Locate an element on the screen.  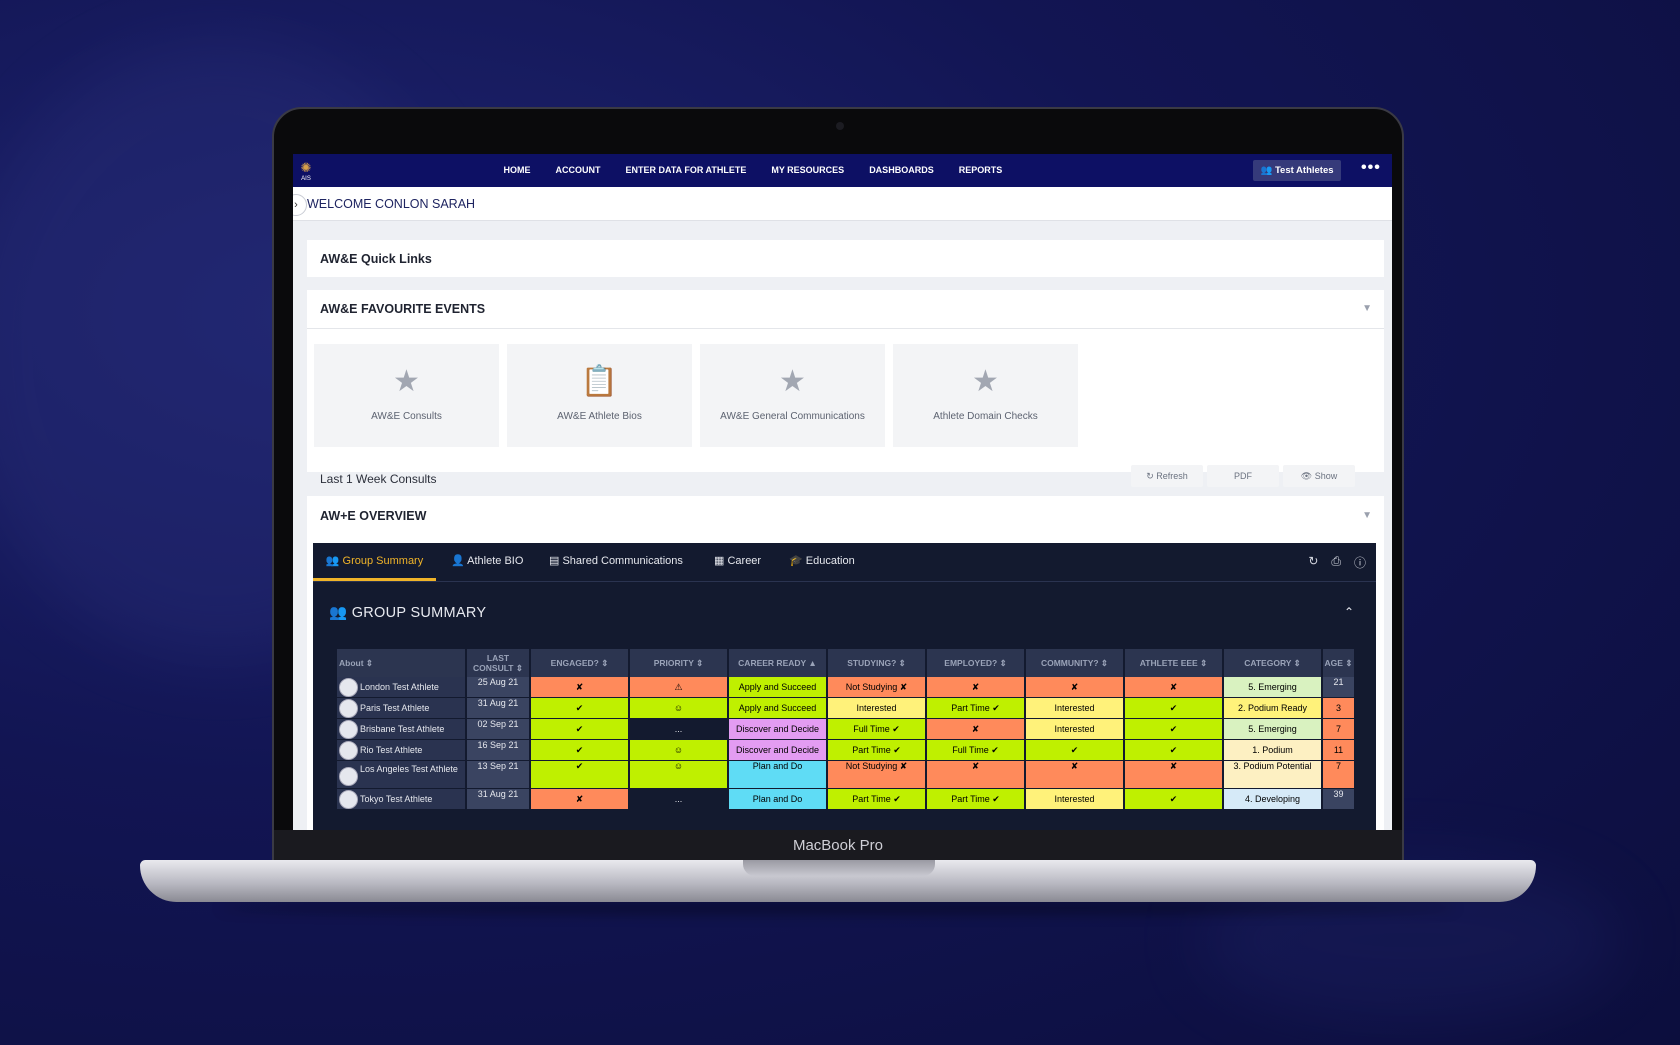
column-header: ENGAGED? ⇕ is located at coordinates (579, 663).